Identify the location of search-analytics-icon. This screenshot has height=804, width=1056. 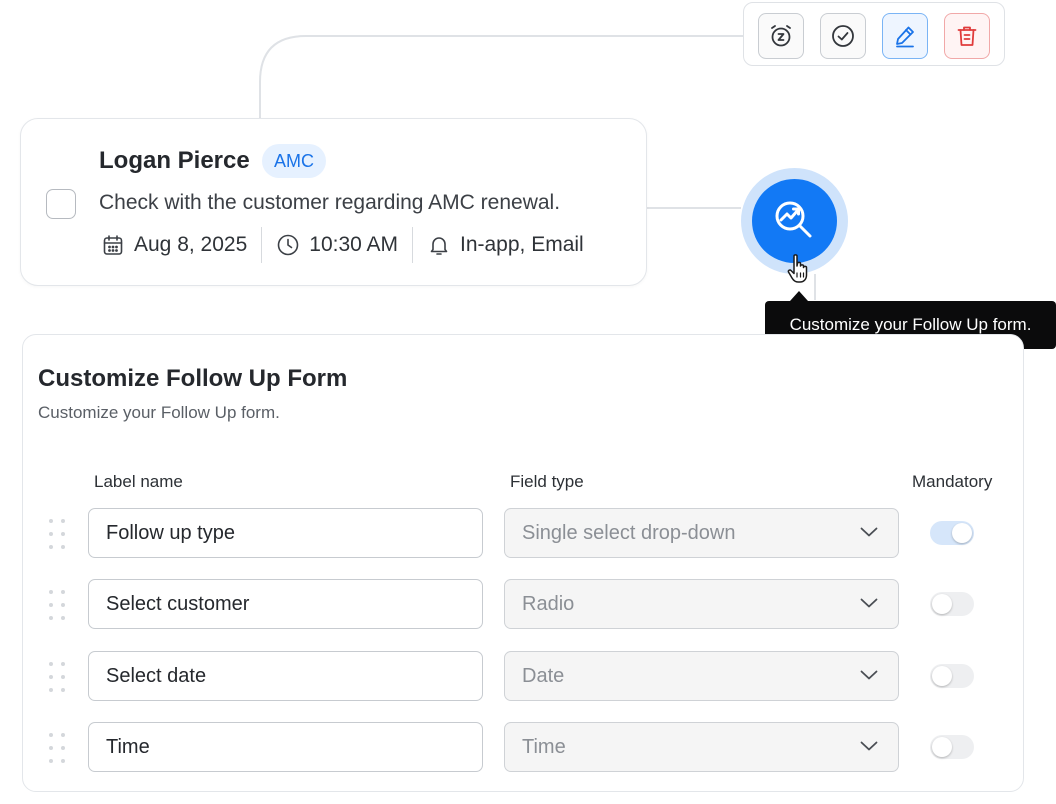
(793, 219).